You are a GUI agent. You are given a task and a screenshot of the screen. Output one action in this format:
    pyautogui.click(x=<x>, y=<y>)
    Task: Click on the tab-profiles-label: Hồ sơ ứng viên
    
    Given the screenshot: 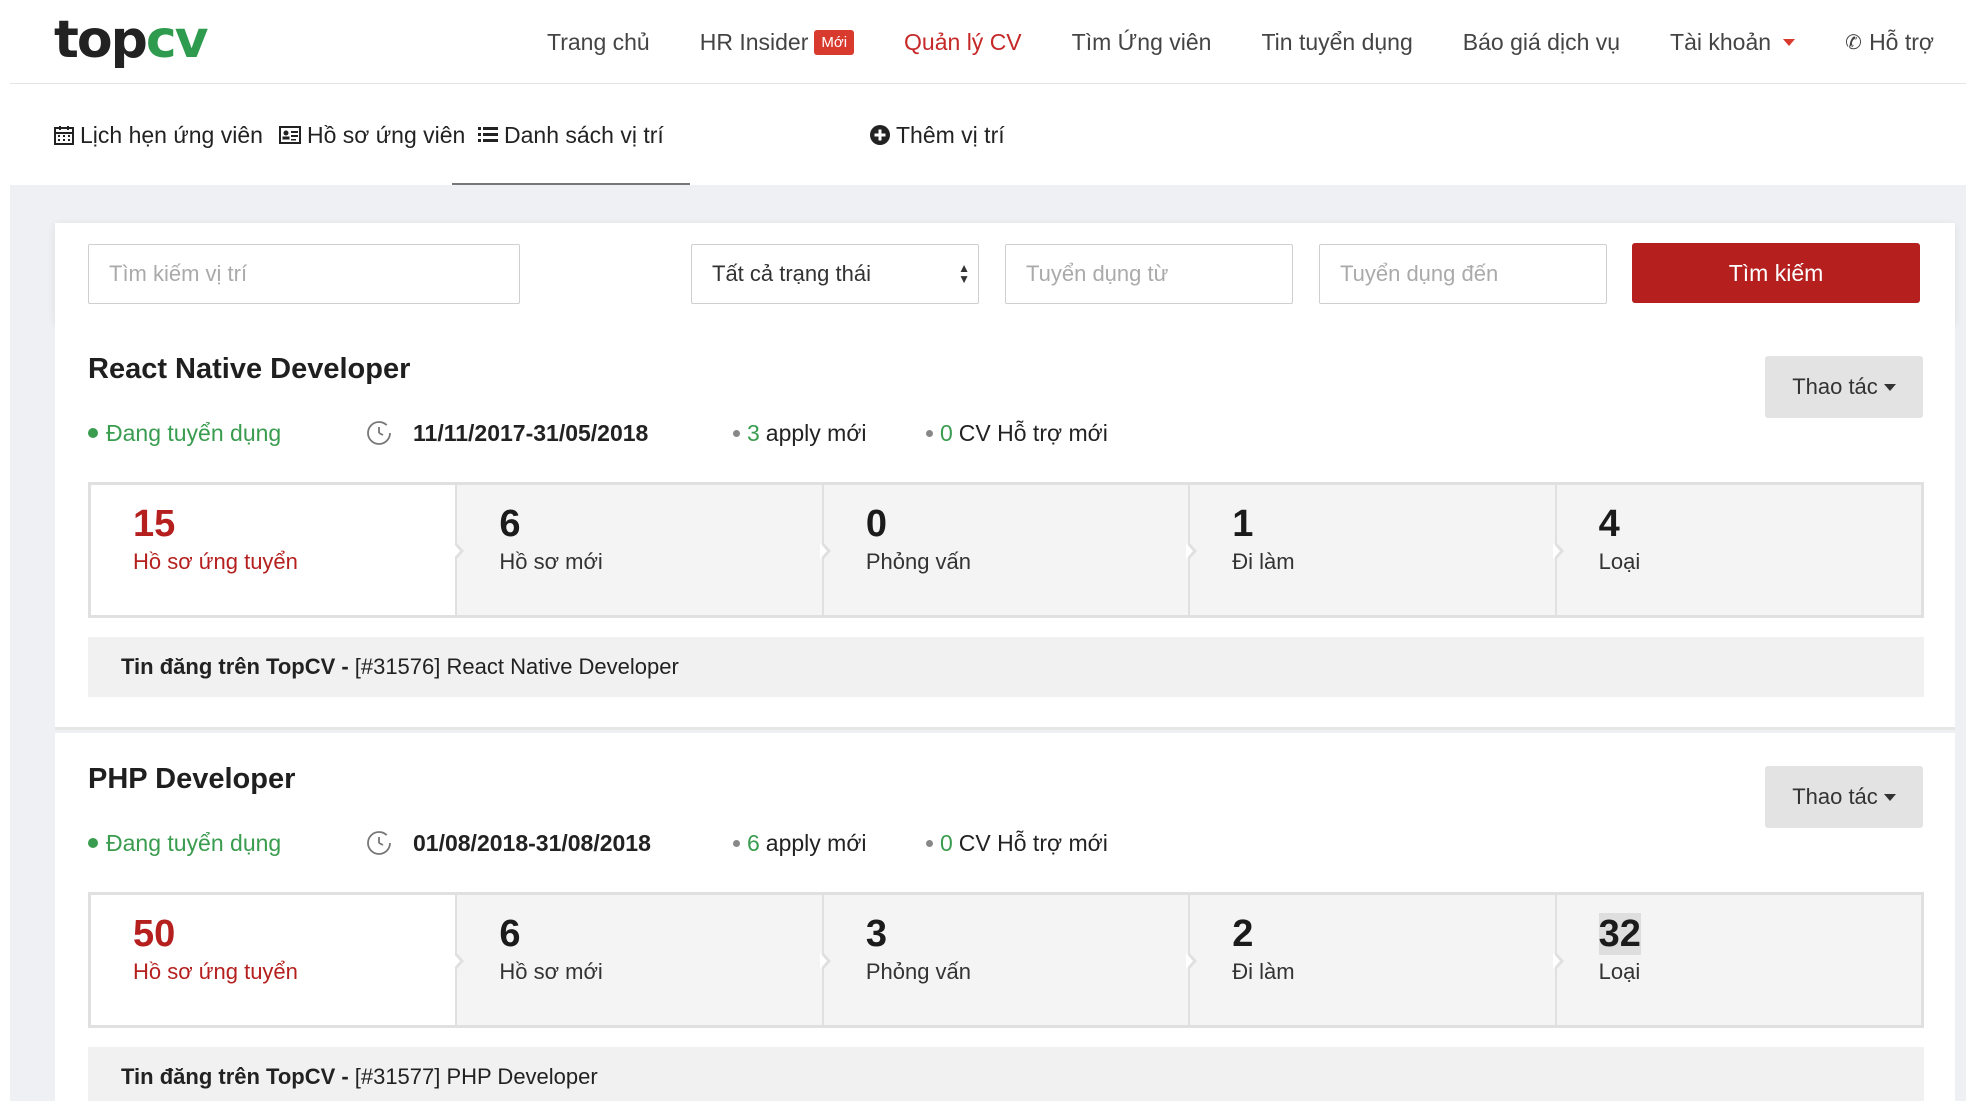 What is the action you would take?
    pyautogui.click(x=386, y=134)
    